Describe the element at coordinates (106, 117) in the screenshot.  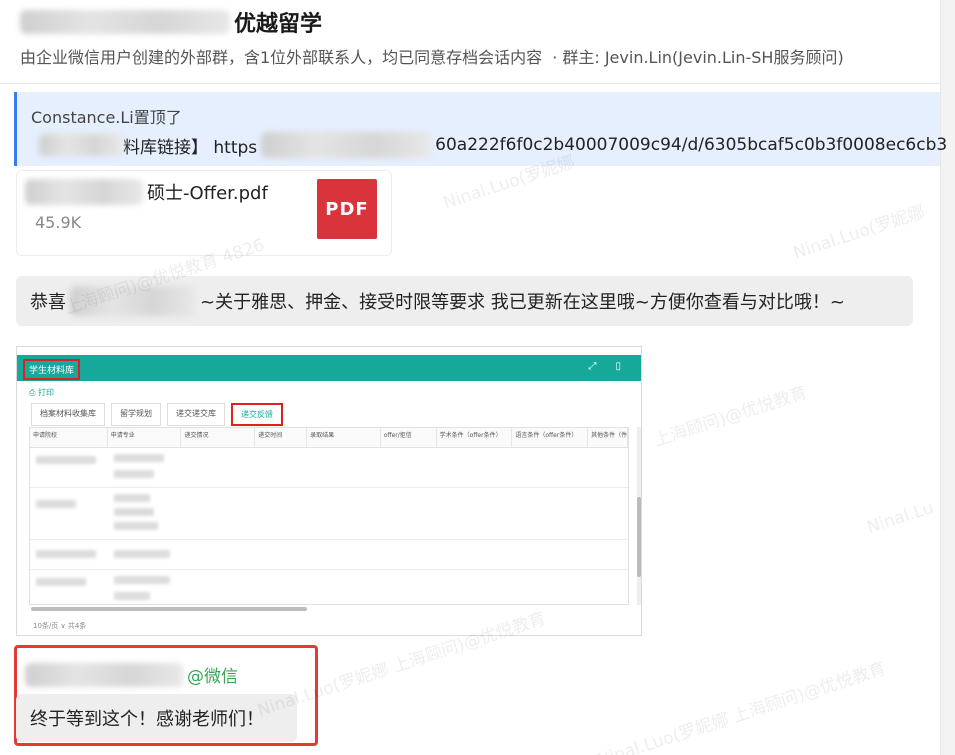
I see `pinned-by-label: Constance.Li置顶了` at that location.